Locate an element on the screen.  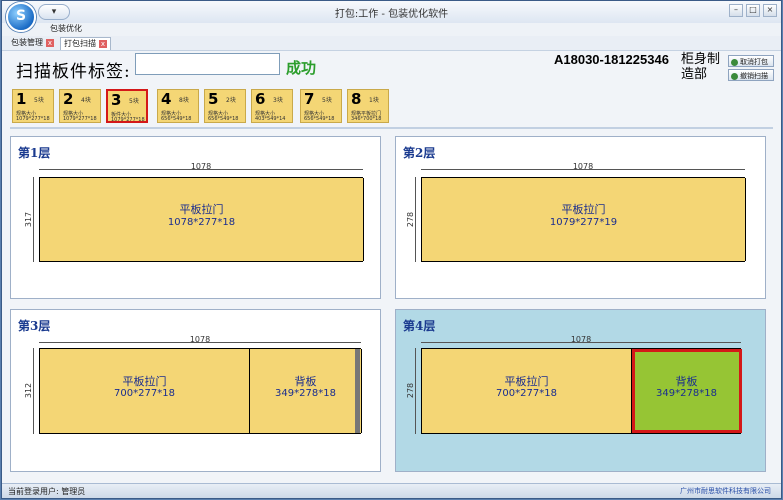
packing-layer-board: 平板拉门 1078*277*18 is located at coordinates (201, 219).